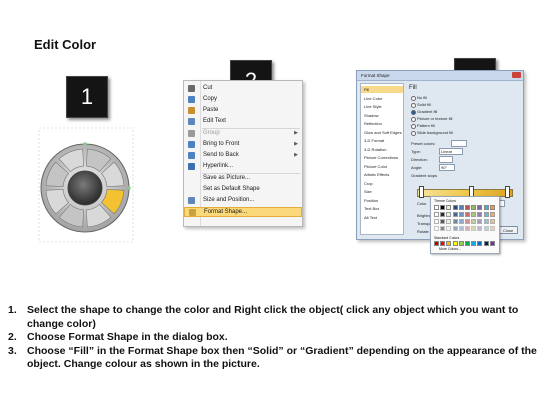  What do you see at coordinates (446, 159) in the screenshot?
I see `direction-dropdown` at bounding box center [446, 159].